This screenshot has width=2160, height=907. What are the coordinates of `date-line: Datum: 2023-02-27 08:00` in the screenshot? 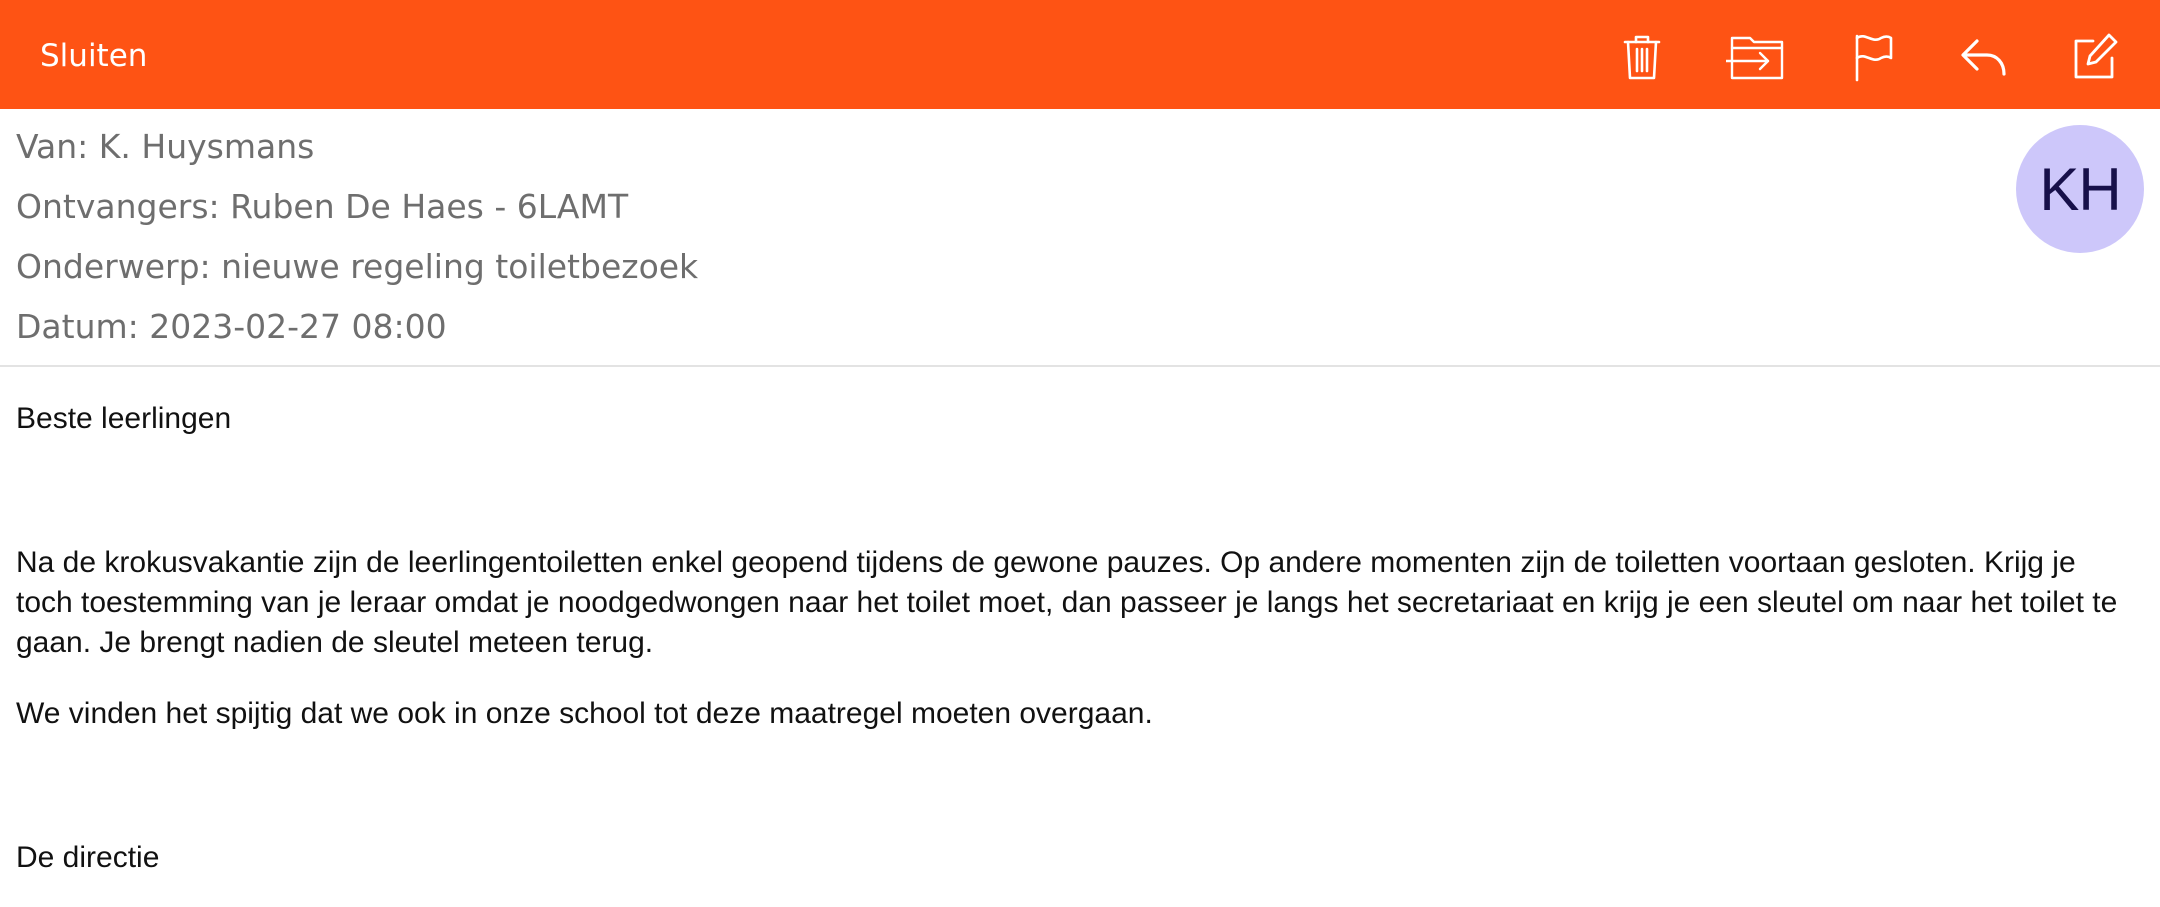 It's located at (231, 326).